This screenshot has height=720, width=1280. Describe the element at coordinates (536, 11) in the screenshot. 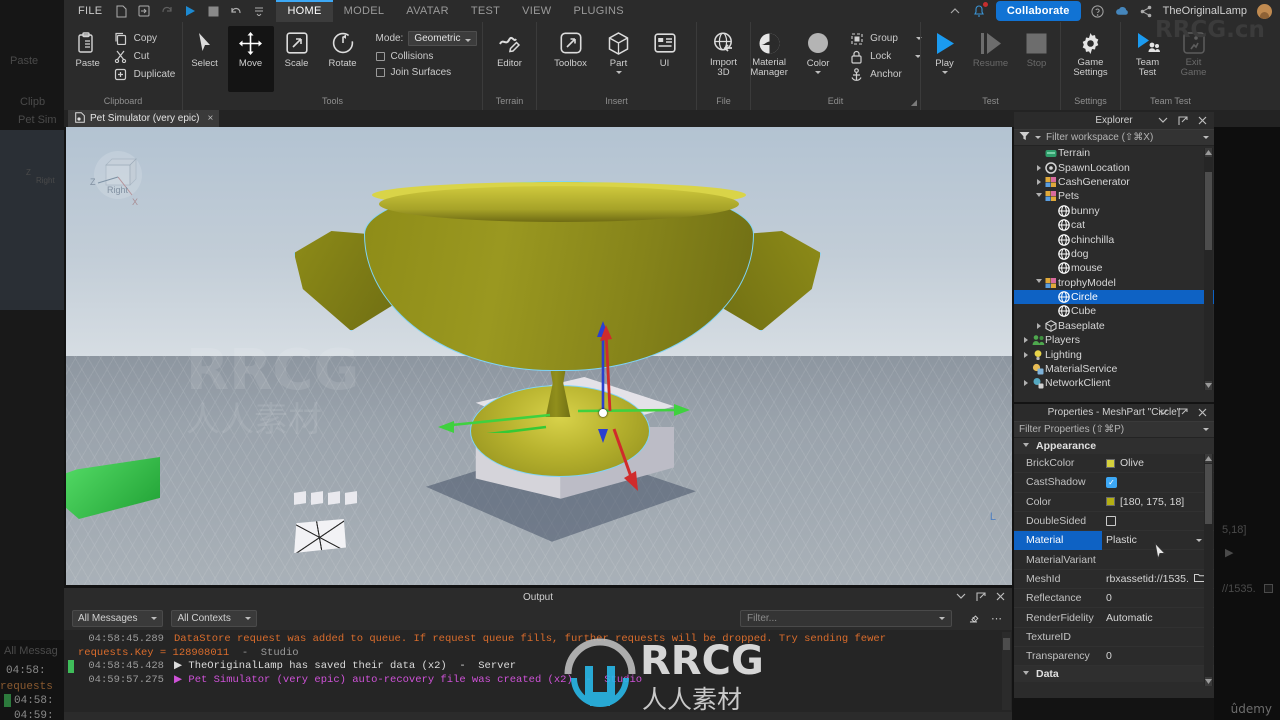

I see `tab-view: VIEW` at that location.